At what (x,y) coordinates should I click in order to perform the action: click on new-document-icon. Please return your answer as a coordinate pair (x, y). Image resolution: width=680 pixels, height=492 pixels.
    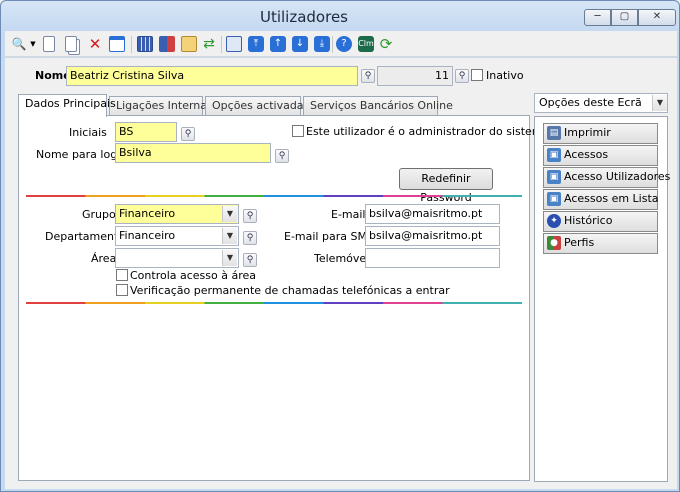
    Looking at the image, I should click on (49, 44).